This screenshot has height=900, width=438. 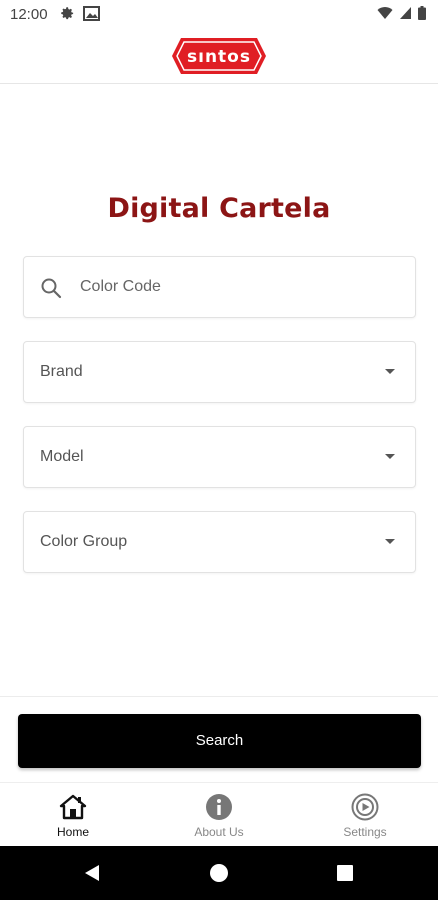 I want to click on home-icon, so click(x=73, y=807).